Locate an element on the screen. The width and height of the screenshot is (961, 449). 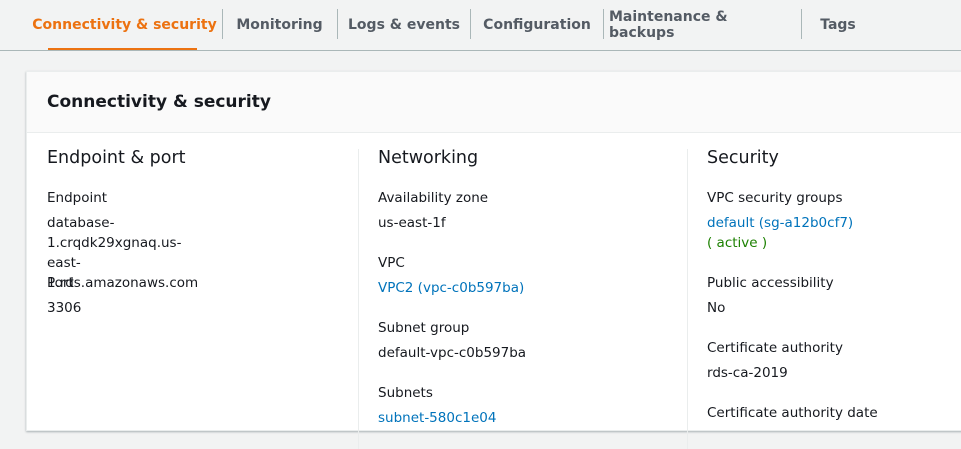
endpoint-value-line1: database-1.crqdk29xgnaq.us-east- is located at coordinates (114, 243).